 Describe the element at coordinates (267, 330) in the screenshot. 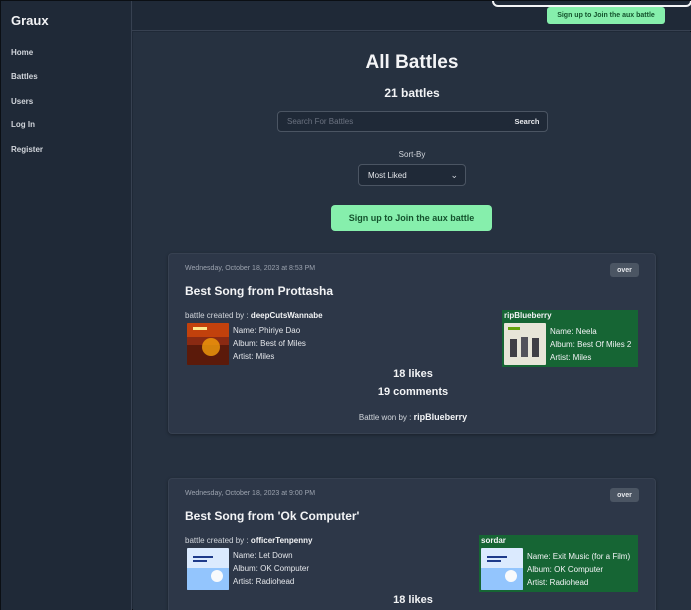

I see `song-name: Name: Phiriye Dao` at that location.